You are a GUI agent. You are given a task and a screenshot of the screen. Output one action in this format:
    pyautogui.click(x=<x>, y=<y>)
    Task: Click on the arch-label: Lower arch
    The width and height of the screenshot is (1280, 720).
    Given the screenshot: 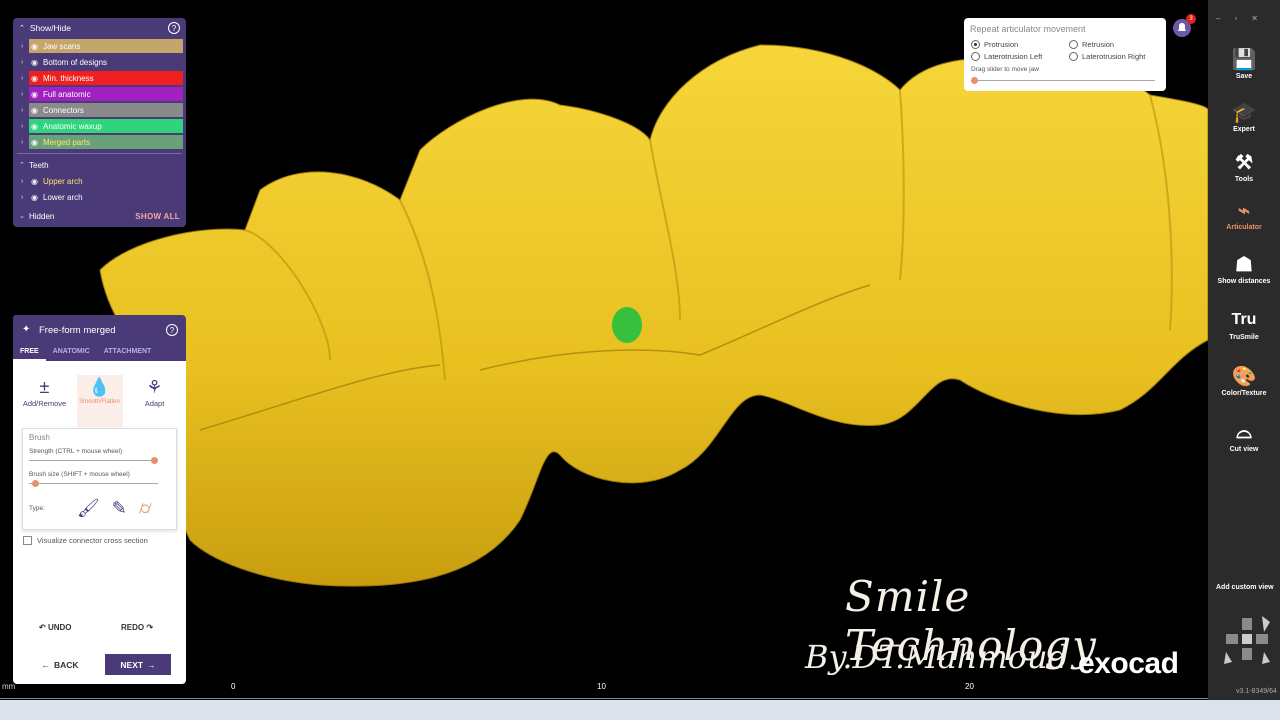 What is the action you would take?
    pyautogui.click(x=63, y=197)
    